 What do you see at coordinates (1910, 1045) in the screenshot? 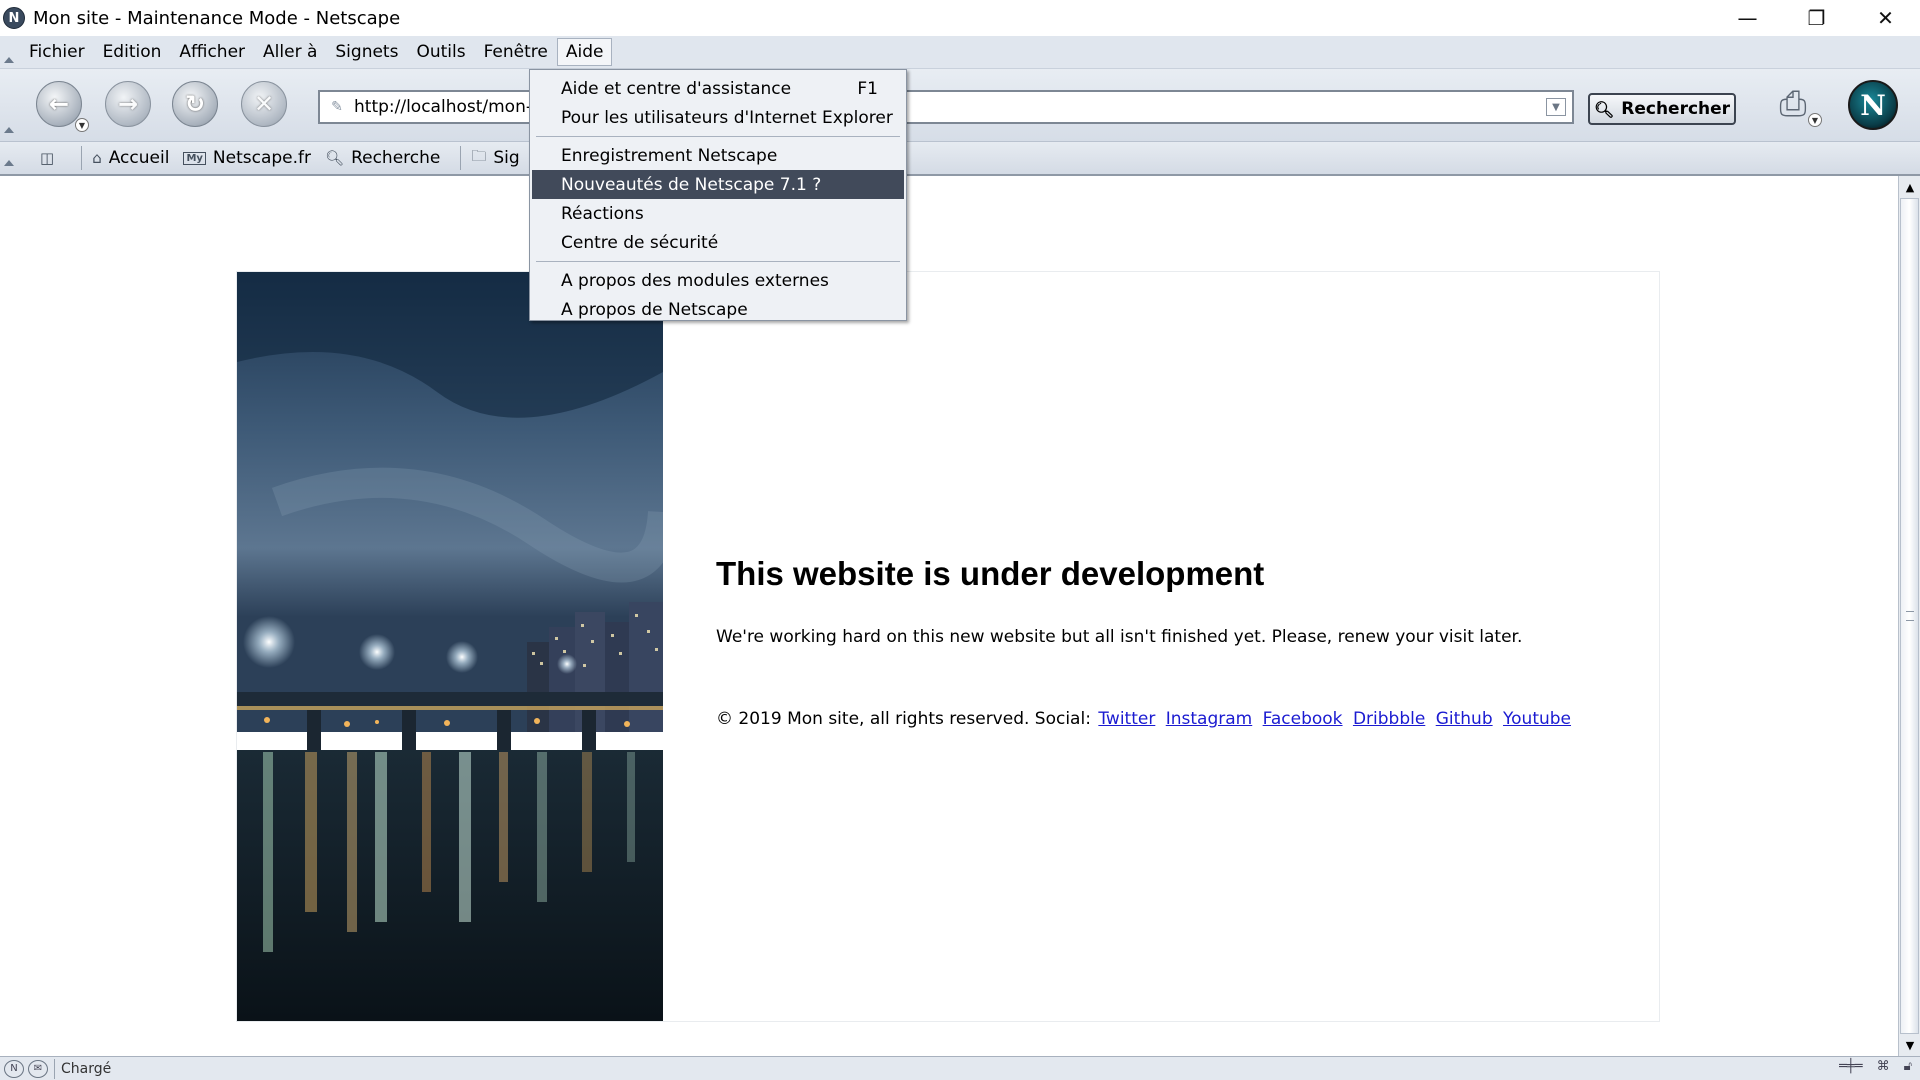
I see `scroll-down-arrow-icon: ▼` at bounding box center [1910, 1045].